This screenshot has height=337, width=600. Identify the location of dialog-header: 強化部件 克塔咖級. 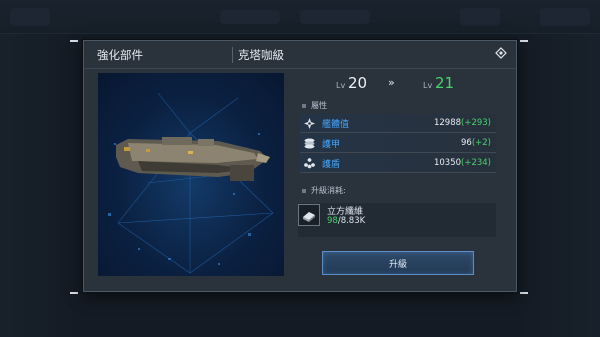
(300, 55).